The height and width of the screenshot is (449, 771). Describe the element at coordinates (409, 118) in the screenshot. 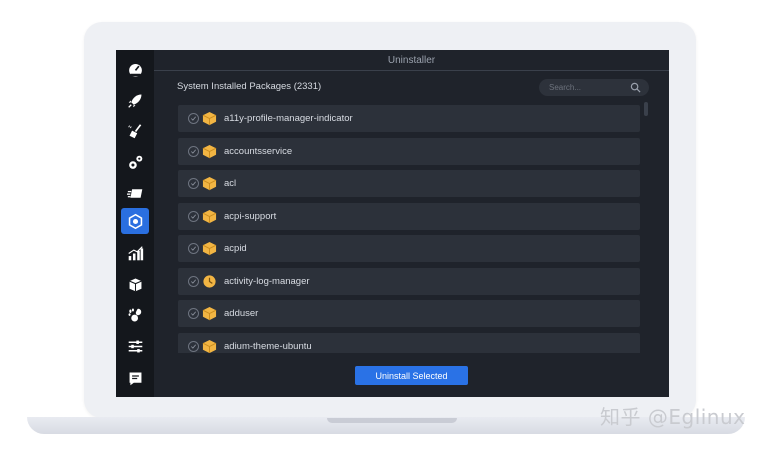

I see `package-row: a11y-profile-manager-indicator` at that location.